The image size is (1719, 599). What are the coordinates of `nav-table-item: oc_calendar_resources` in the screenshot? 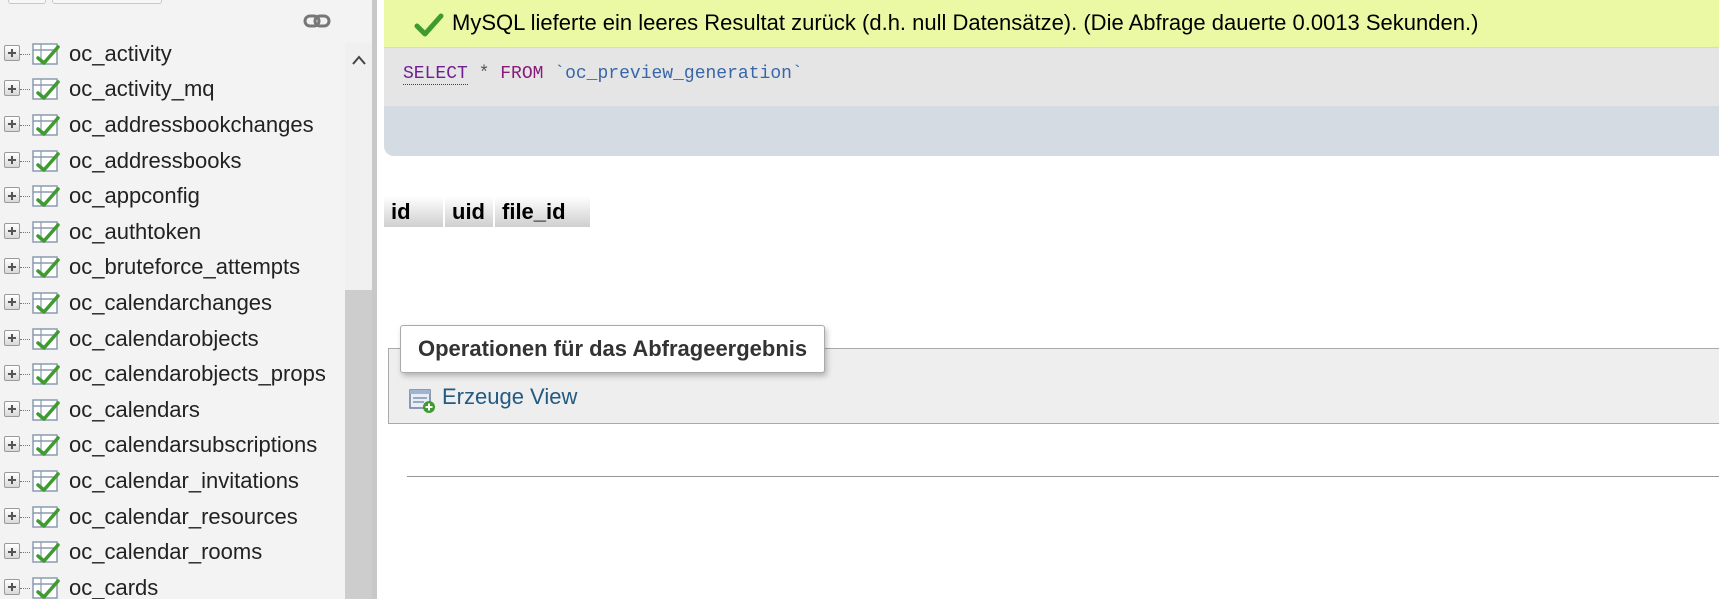 It's located at (172, 517).